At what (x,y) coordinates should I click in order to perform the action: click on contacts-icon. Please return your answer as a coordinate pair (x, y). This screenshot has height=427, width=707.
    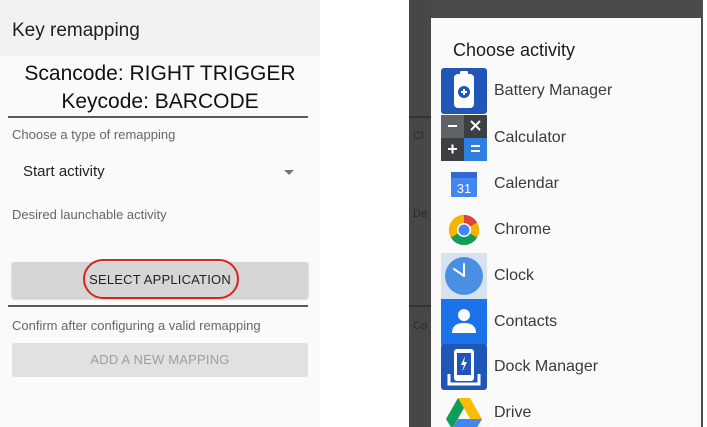
    Looking at the image, I should click on (464, 322).